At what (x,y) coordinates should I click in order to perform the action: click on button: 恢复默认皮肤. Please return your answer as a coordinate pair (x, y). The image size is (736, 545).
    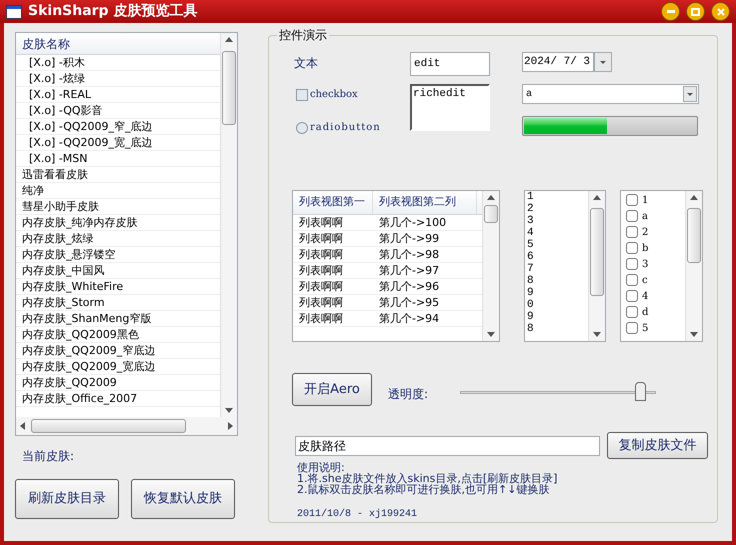
    Looking at the image, I should click on (183, 499).